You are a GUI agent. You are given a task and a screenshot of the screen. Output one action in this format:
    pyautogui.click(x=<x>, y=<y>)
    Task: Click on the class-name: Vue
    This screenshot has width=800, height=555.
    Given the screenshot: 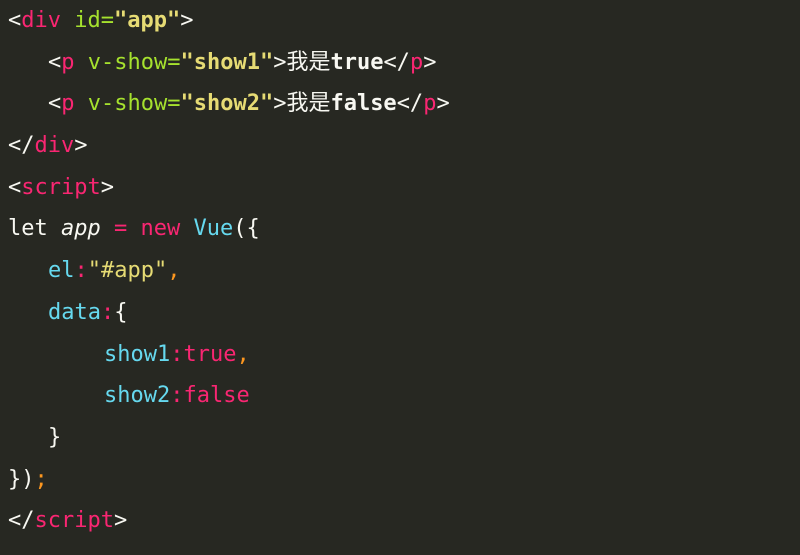 What is the action you would take?
    pyautogui.click(x=213, y=229)
    